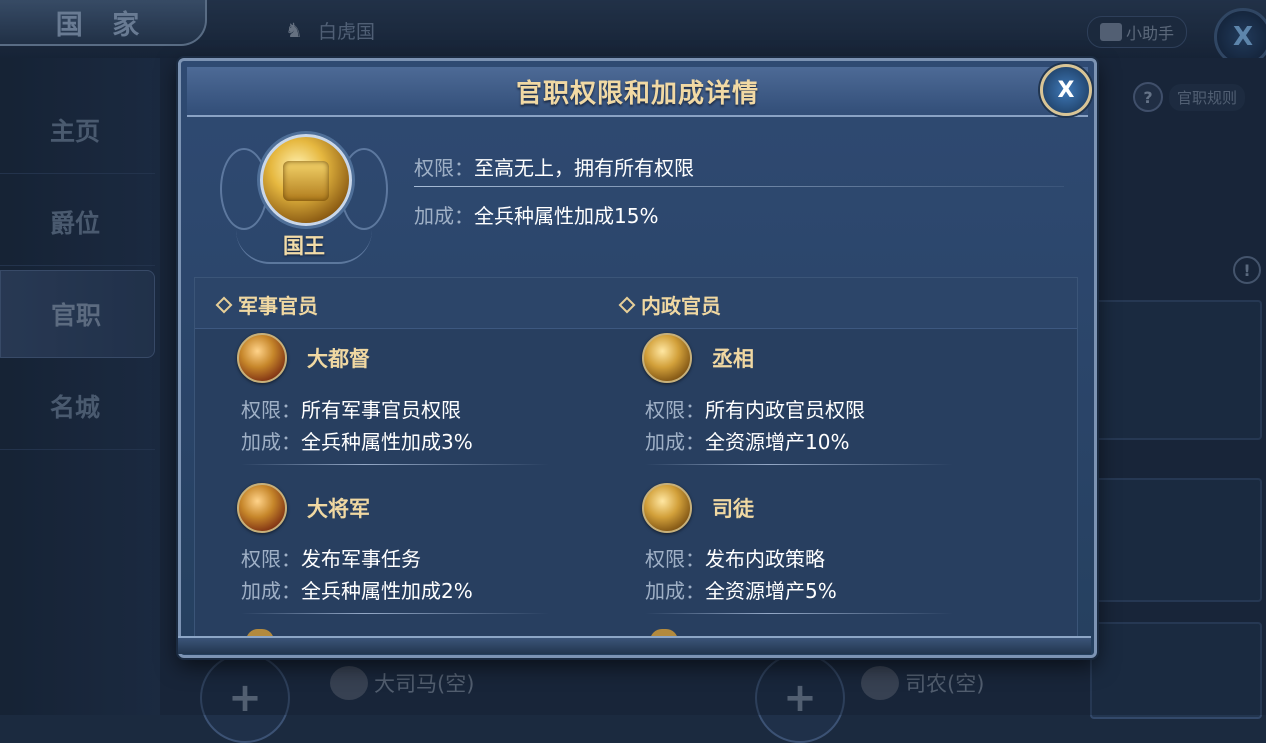 Image resolution: width=1266 pixels, height=743 pixels. What do you see at coordinates (681, 306) in the screenshot?
I see `civil-header-label: 内政官员` at bounding box center [681, 306].